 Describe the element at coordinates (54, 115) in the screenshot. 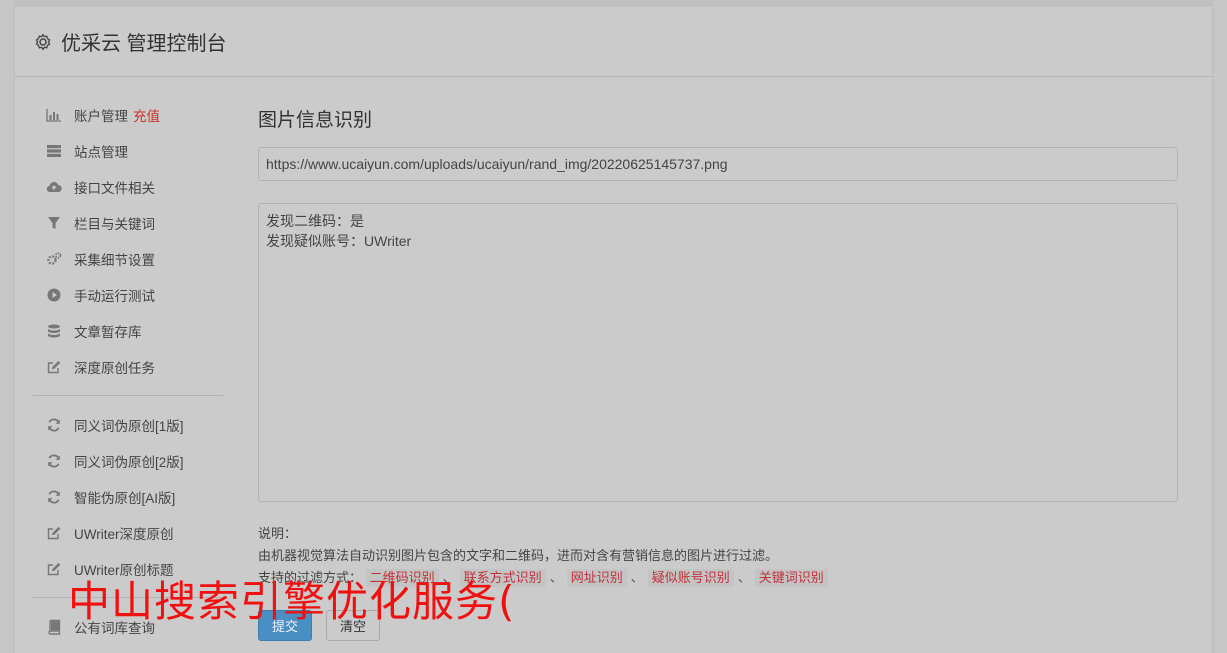

I see `bar-chart-icon` at that location.